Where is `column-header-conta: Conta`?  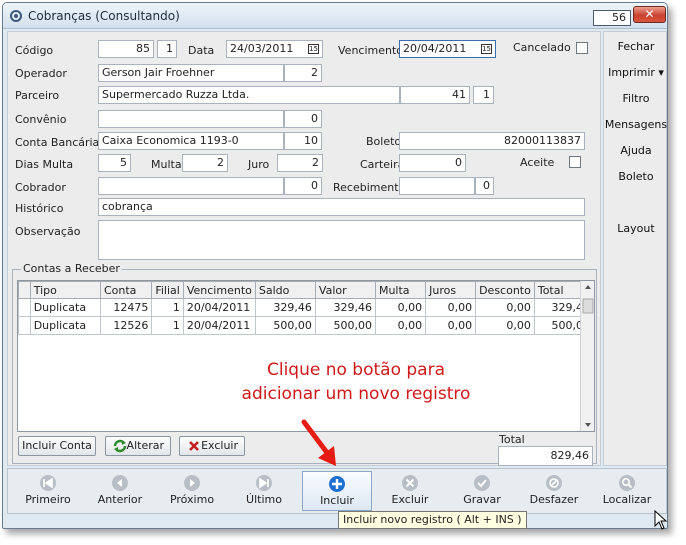 column-header-conta: Conta is located at coordinates (126, 290).